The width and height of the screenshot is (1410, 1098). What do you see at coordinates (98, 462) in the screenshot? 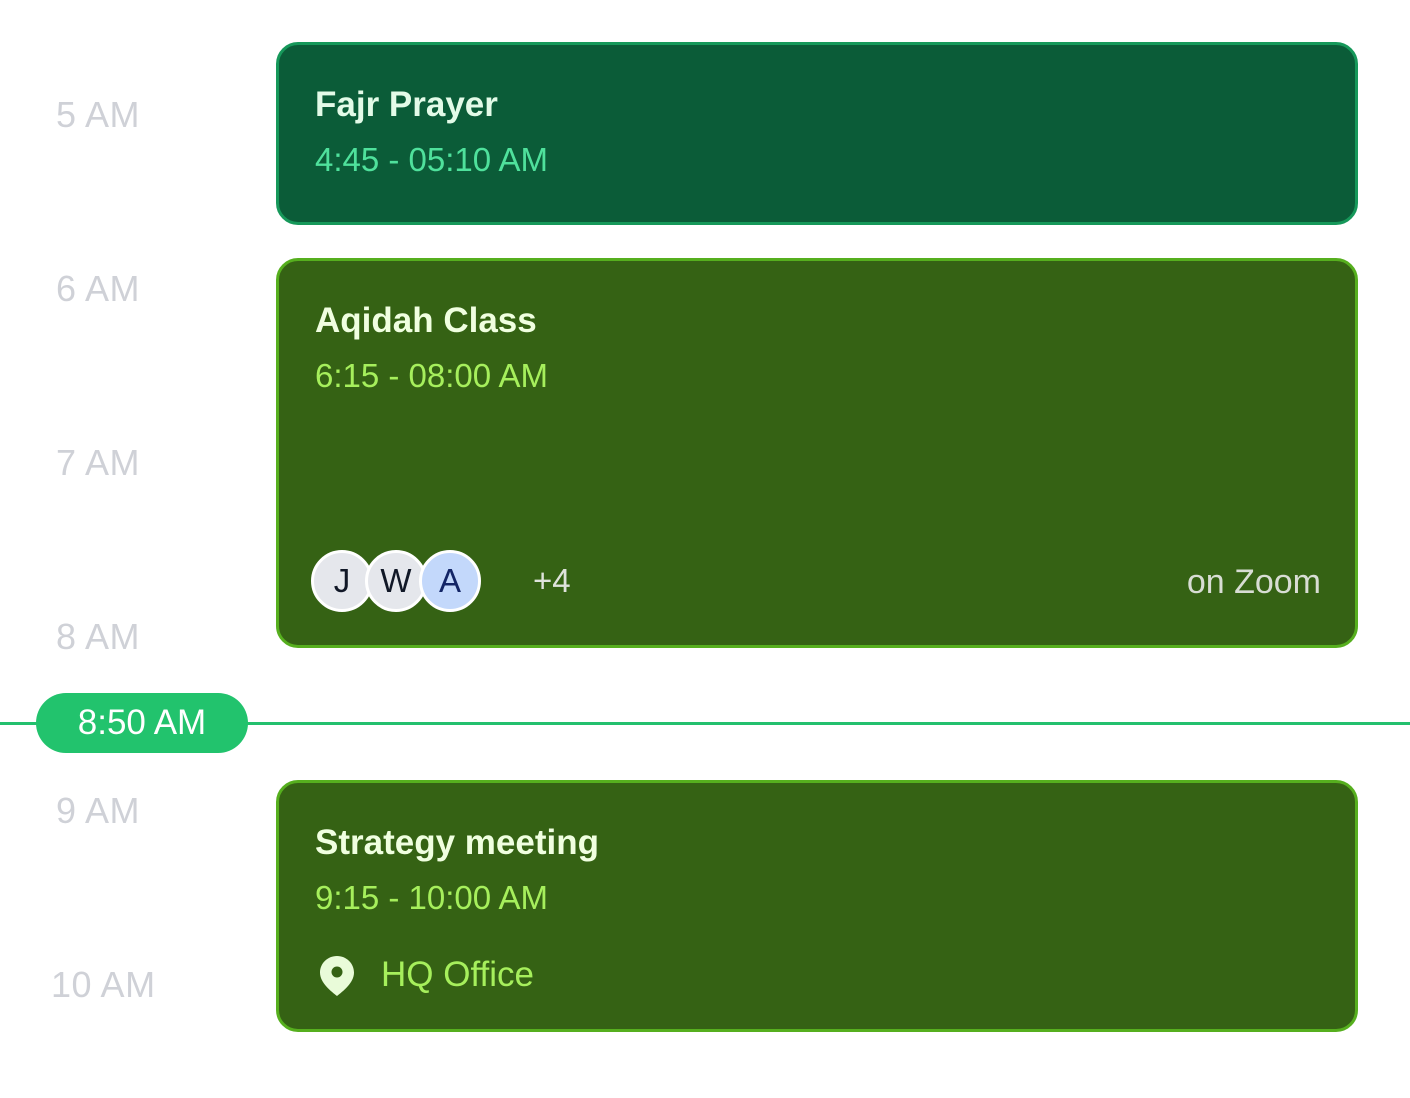
I see `hour-label-7am: 7 AM` at bounding box center [98, 462].